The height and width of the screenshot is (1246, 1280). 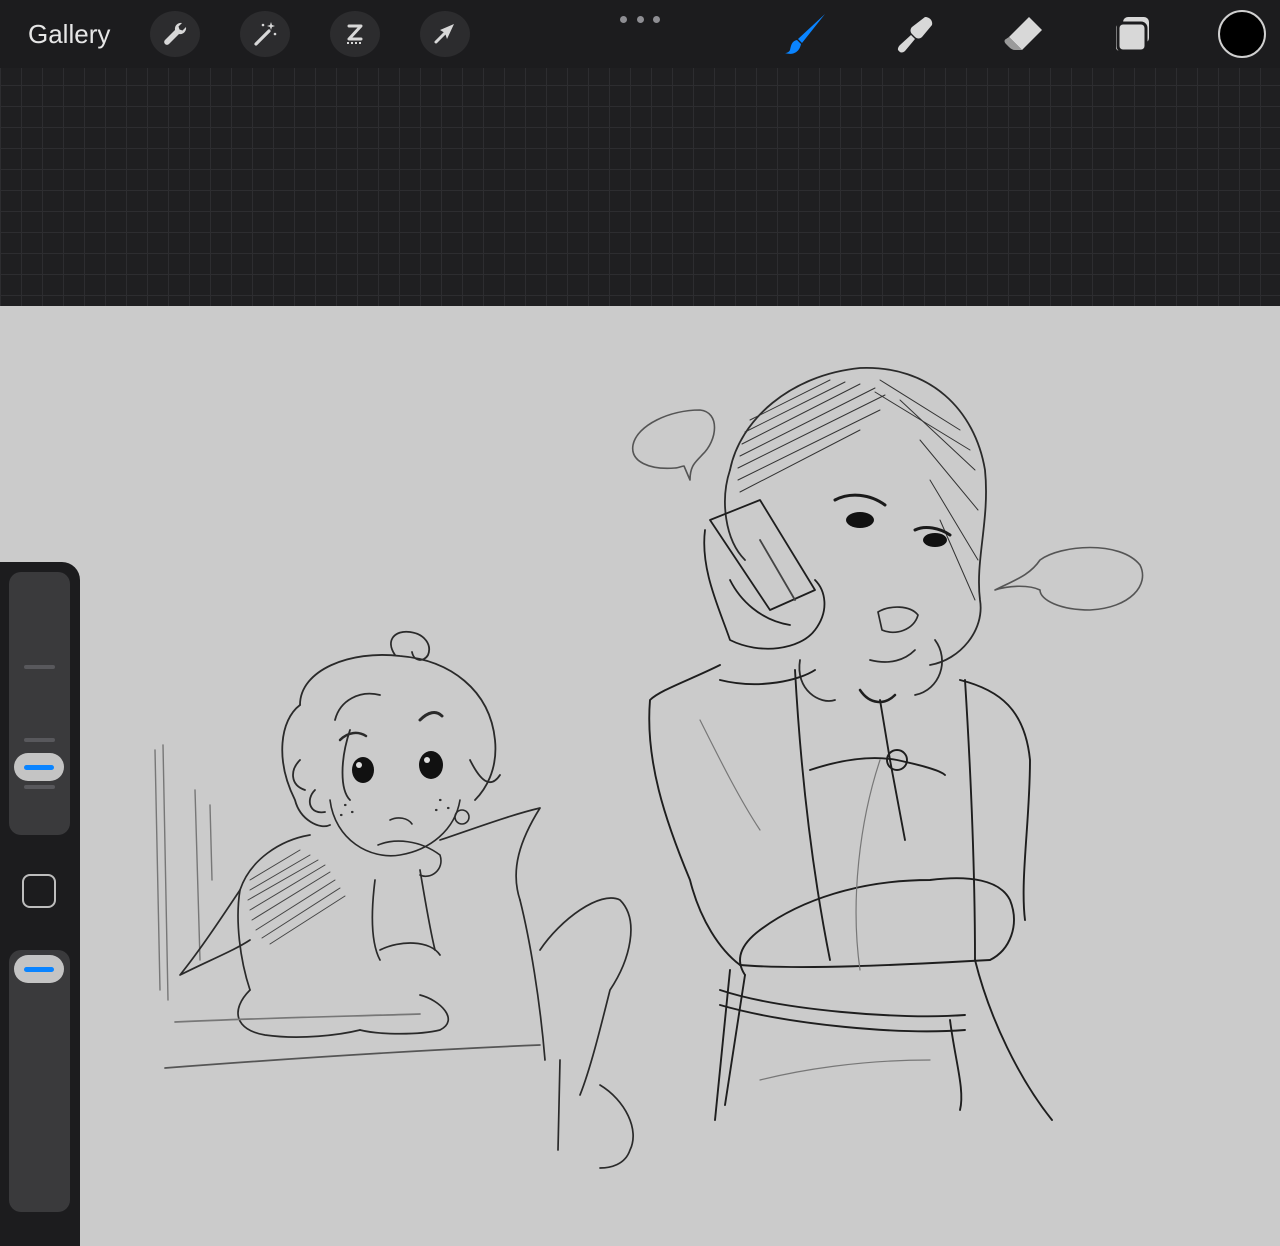 I want to click on eraser-icon, so click(x=1023, y=33).